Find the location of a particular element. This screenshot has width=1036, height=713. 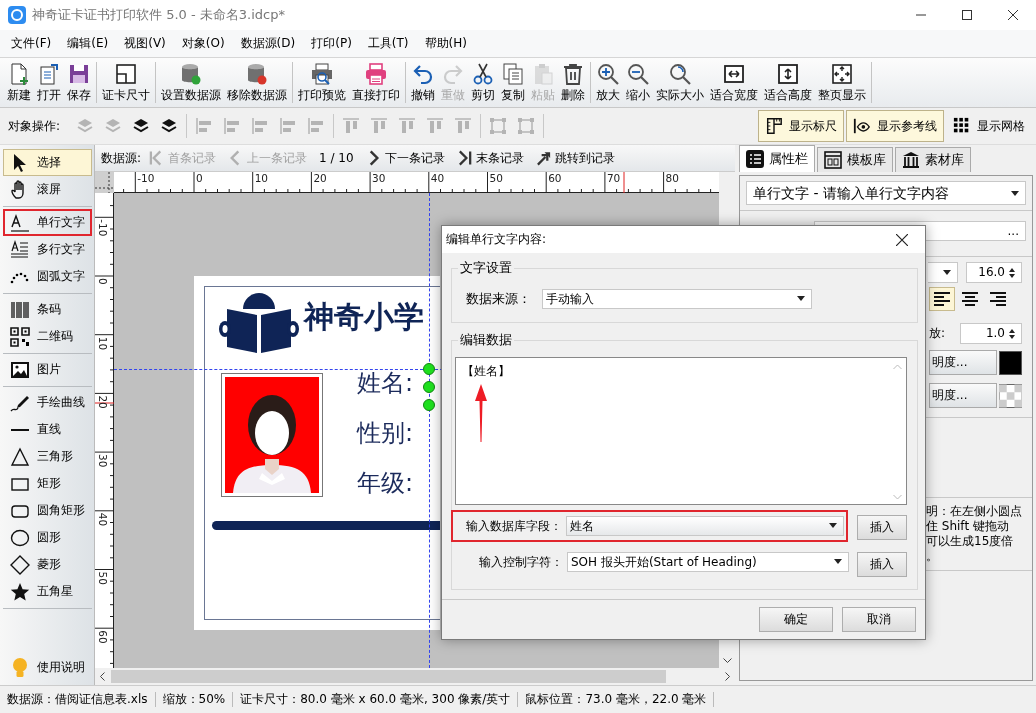

tool-button: 圆形 is located at coordinates (47, 537).